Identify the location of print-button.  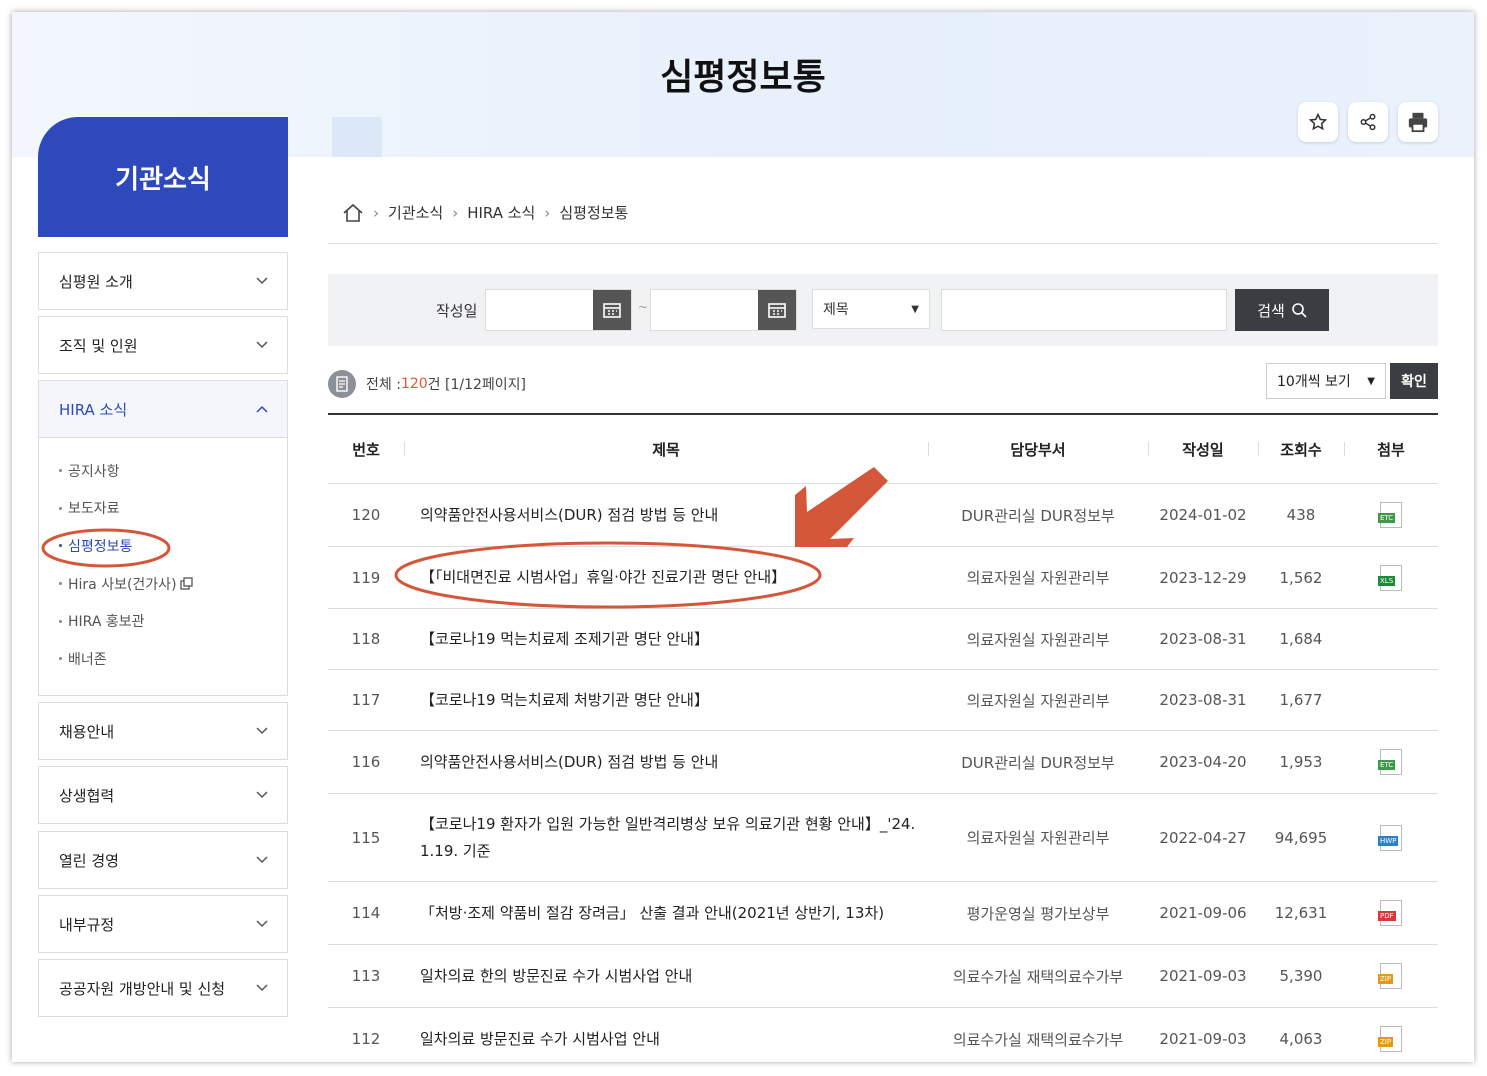
(1418, 122).